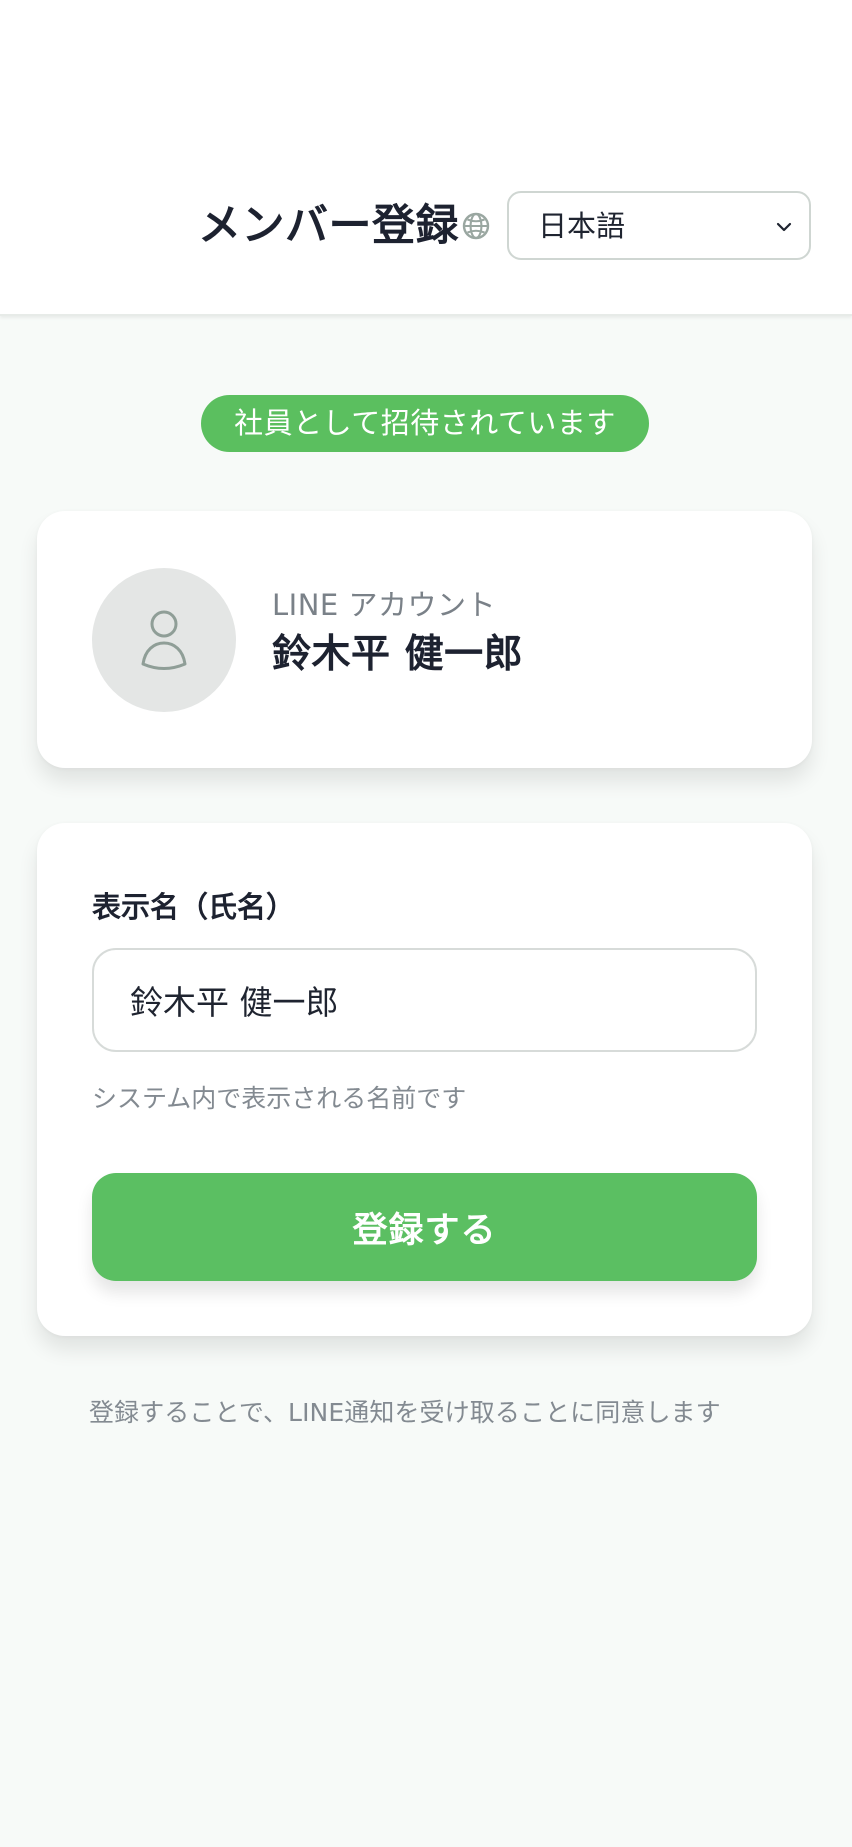  Describe the element at coordinates (328, 226) in the screenshot. I see `page-title: メンバー登録` at that location.